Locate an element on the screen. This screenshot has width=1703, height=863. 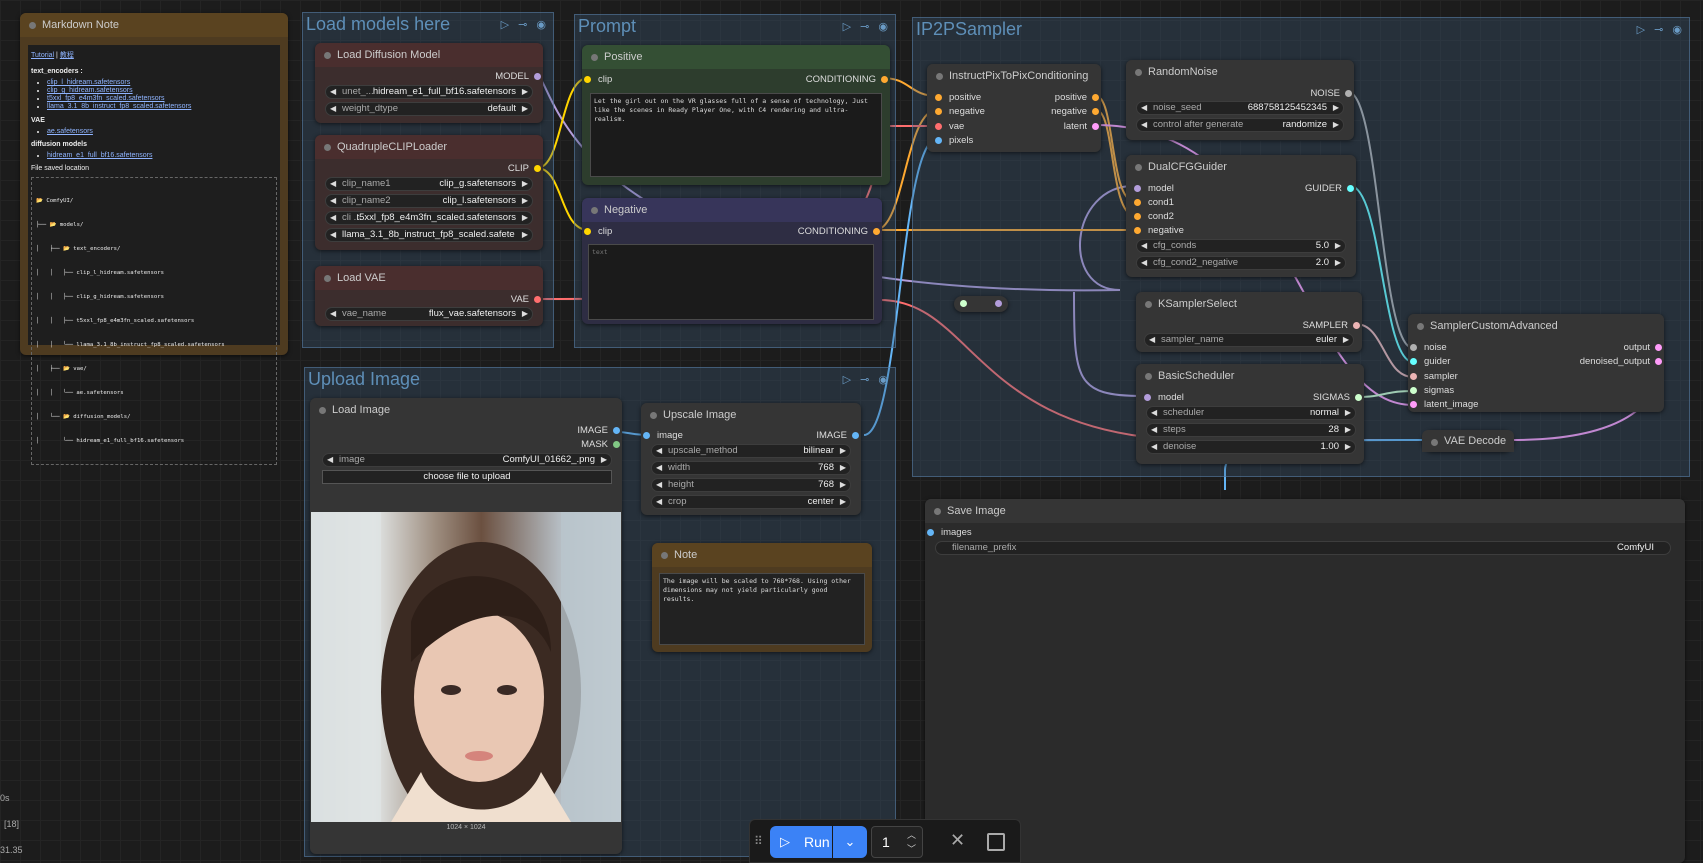
noise-output: NOISE is located at coordinates (1332, 93).